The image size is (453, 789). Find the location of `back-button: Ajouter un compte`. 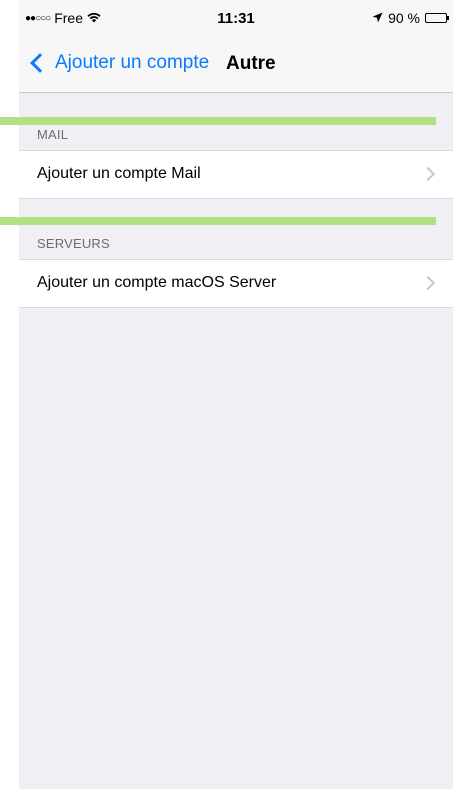

back-button: Ajouter un compte is located at coordinates (119, 63).